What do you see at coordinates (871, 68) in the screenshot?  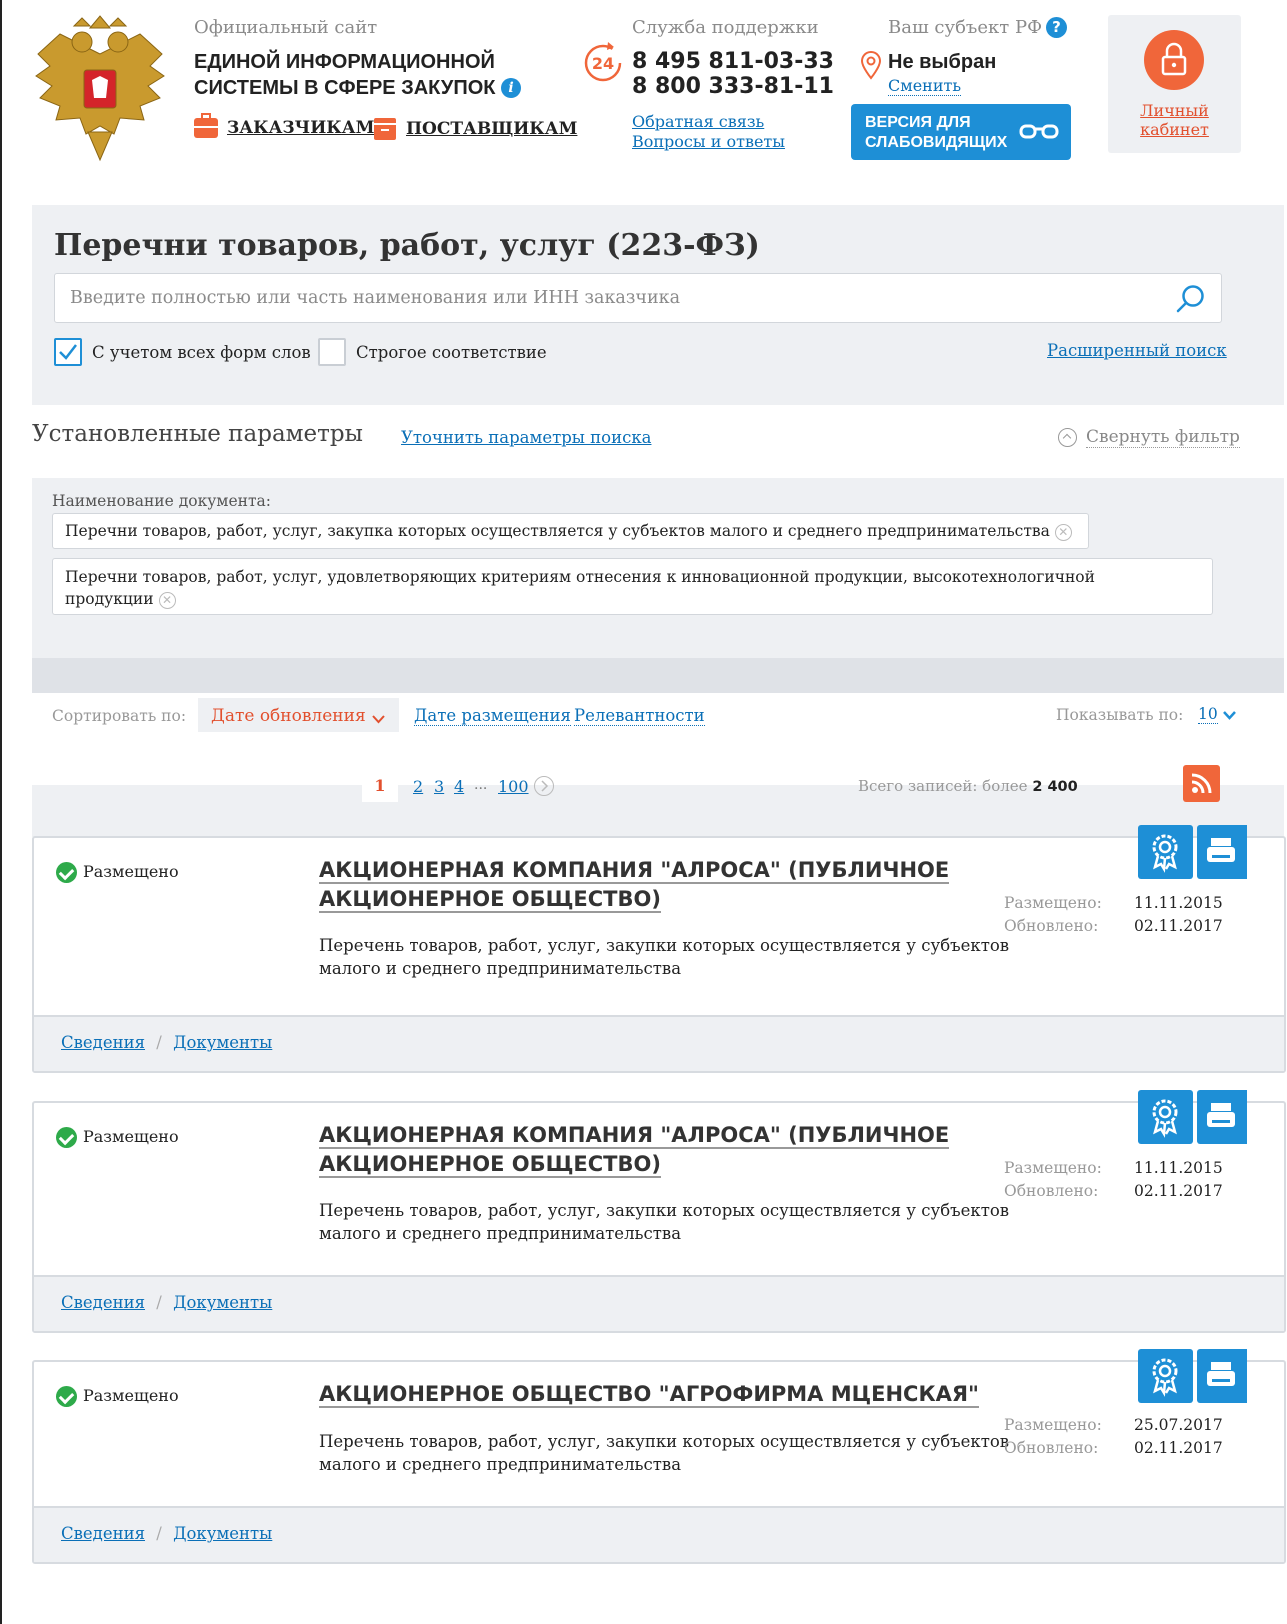 I see `location-pin-icon` at bounding box center [871, 68].